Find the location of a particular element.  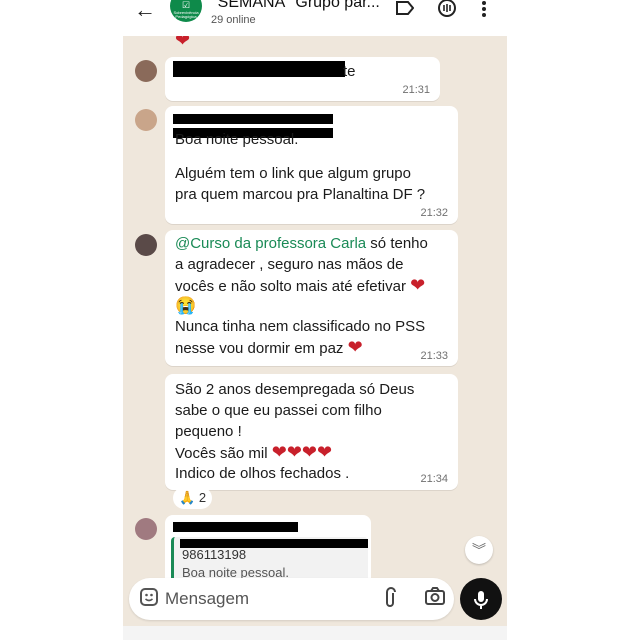

chevron-double-down-icon: ︾ is located at coordinates (479, 550).